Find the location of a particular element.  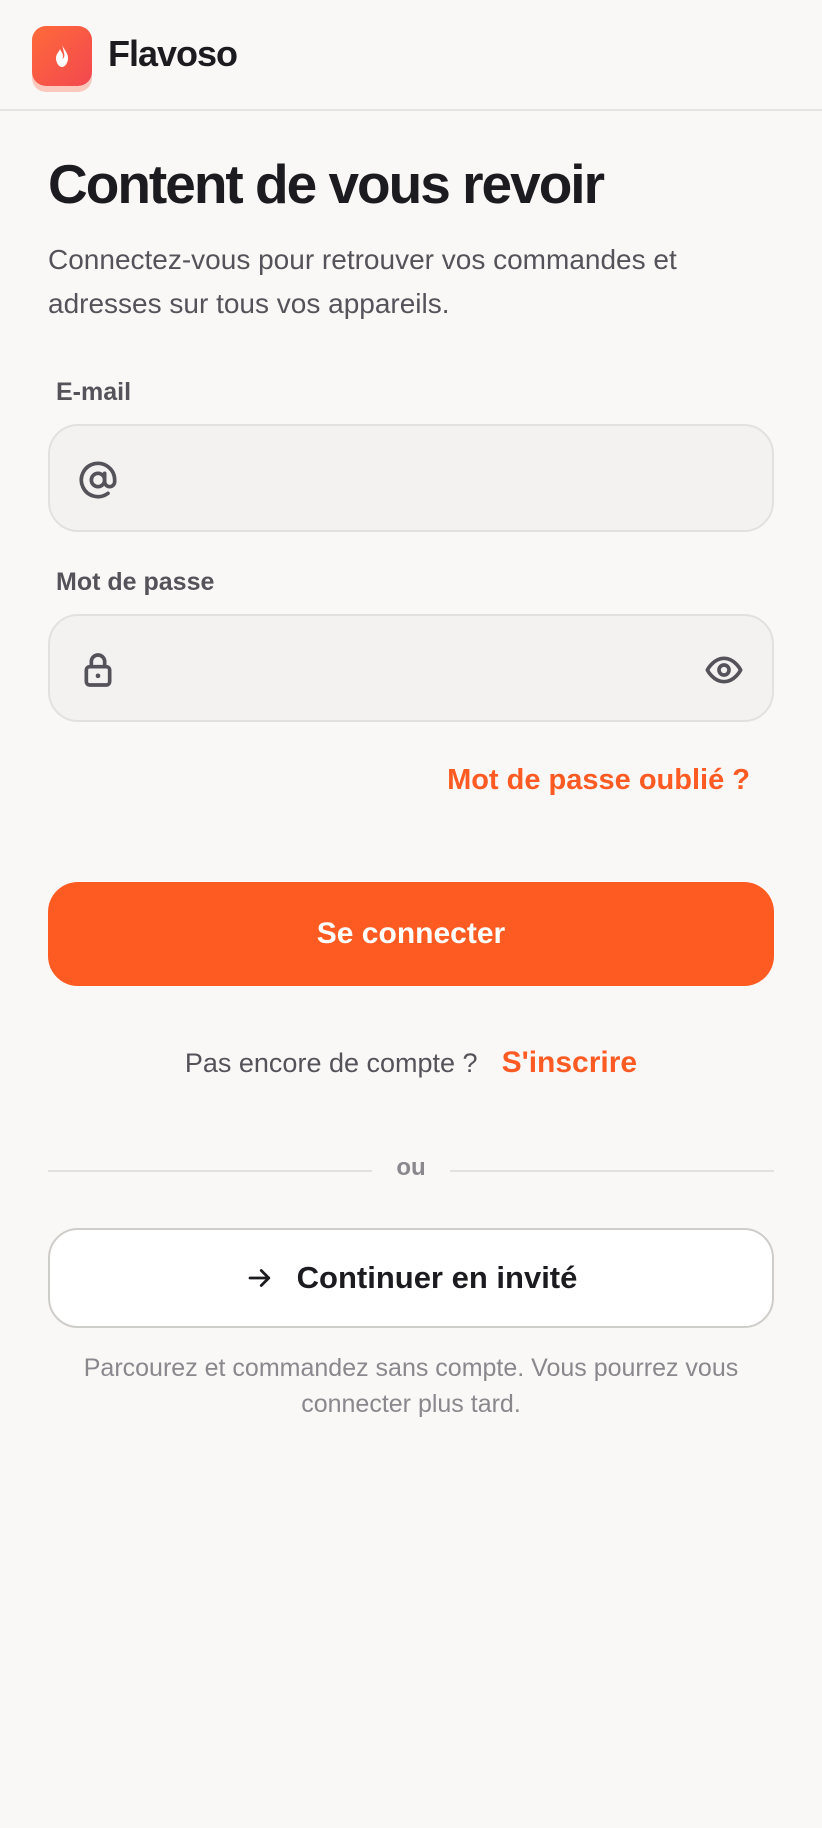

login-button: Se connecter is located at coordinates (411, 934).